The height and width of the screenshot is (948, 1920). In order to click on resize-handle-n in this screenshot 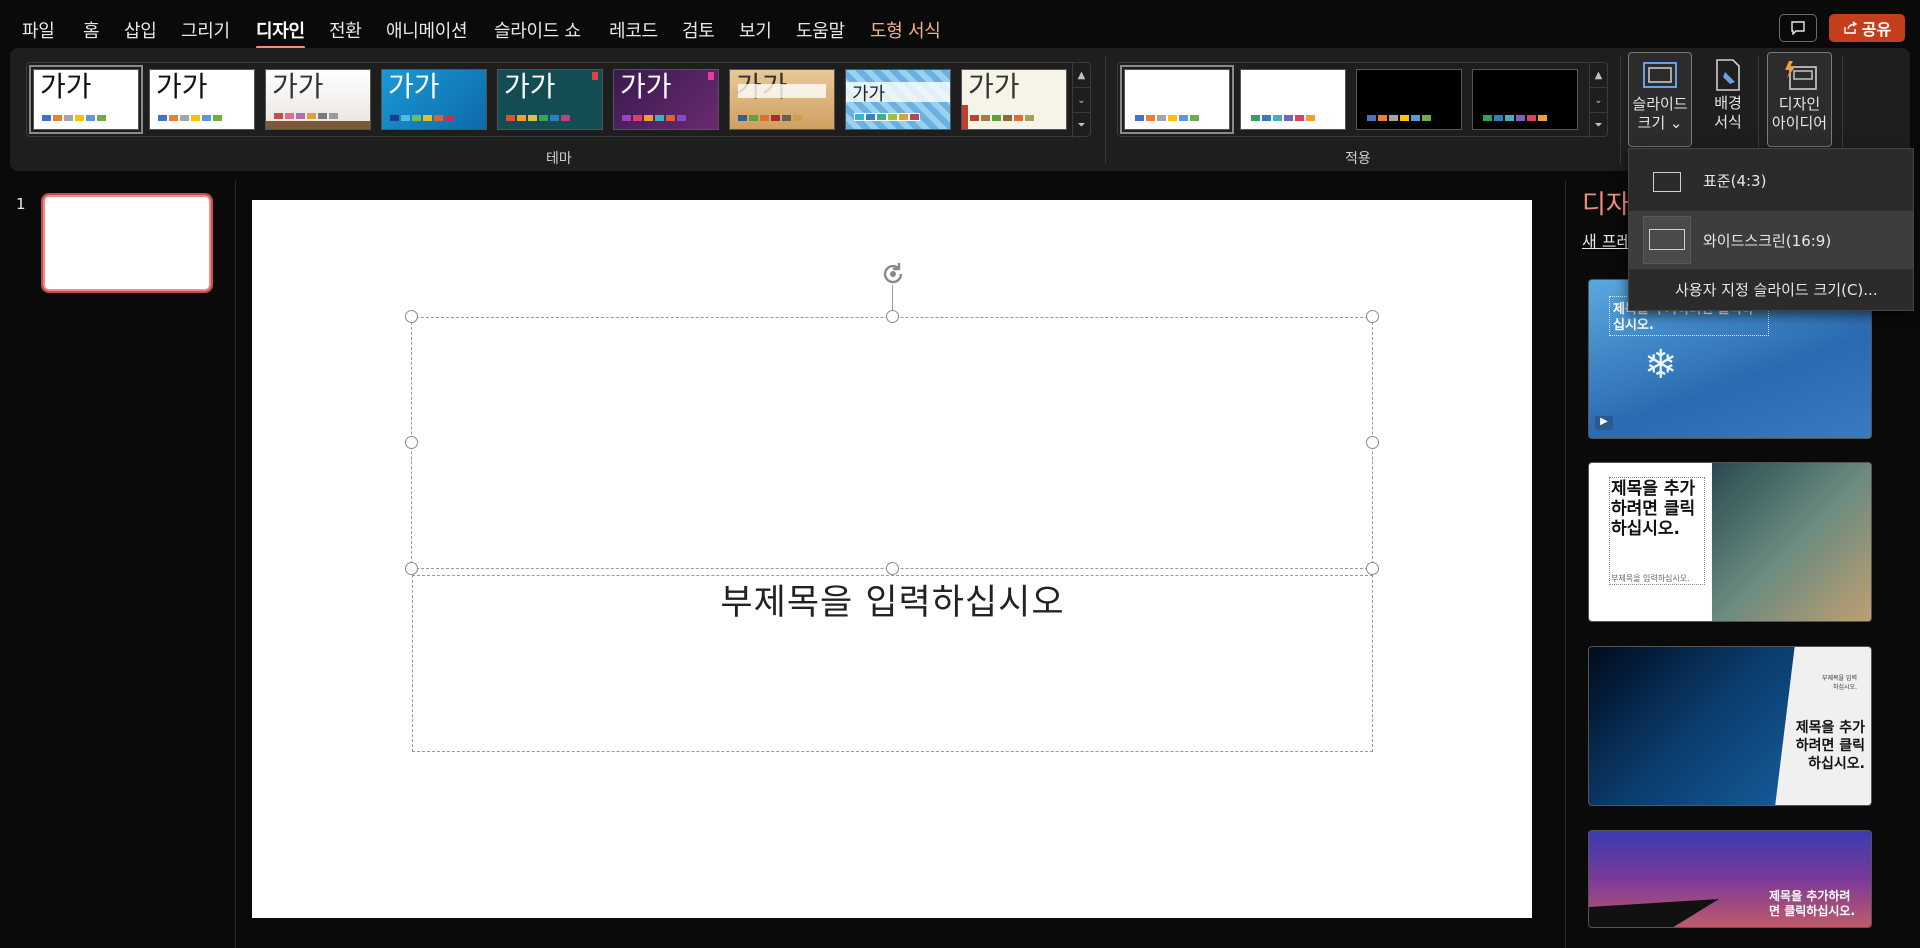, I will do `click(892, 316)`.